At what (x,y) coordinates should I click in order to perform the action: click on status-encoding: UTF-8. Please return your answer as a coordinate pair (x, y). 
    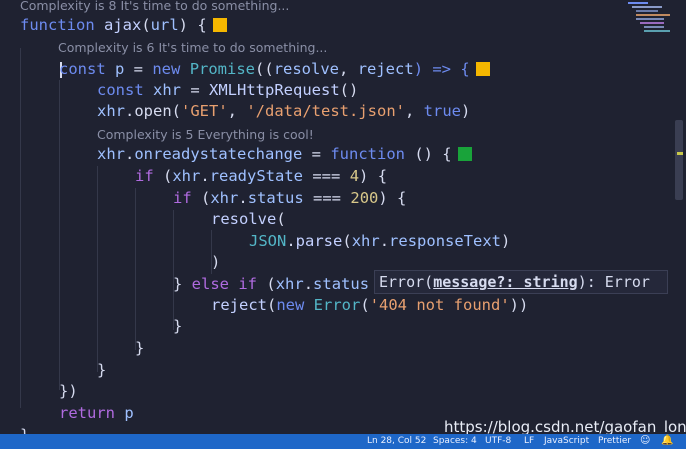
    Looking at the image, I should click on (498, 441).